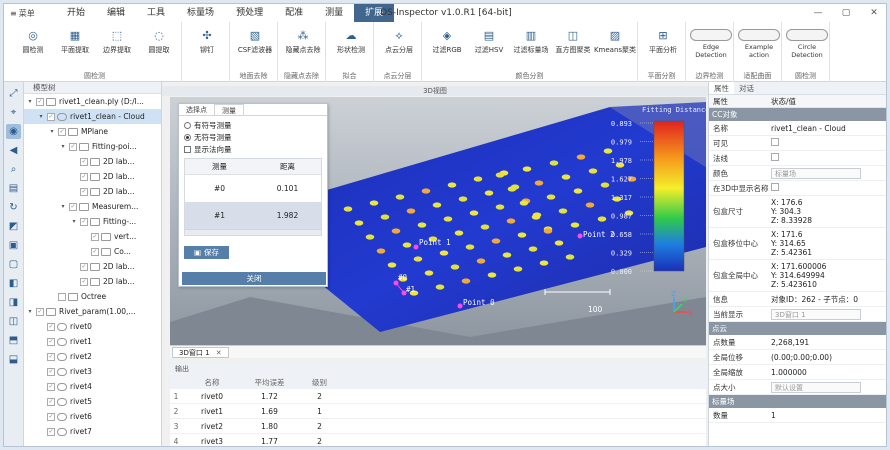 The height and width of the screenshot is (450, 890). I want to click on zoom-icon: ⌕, so click(13, 169).